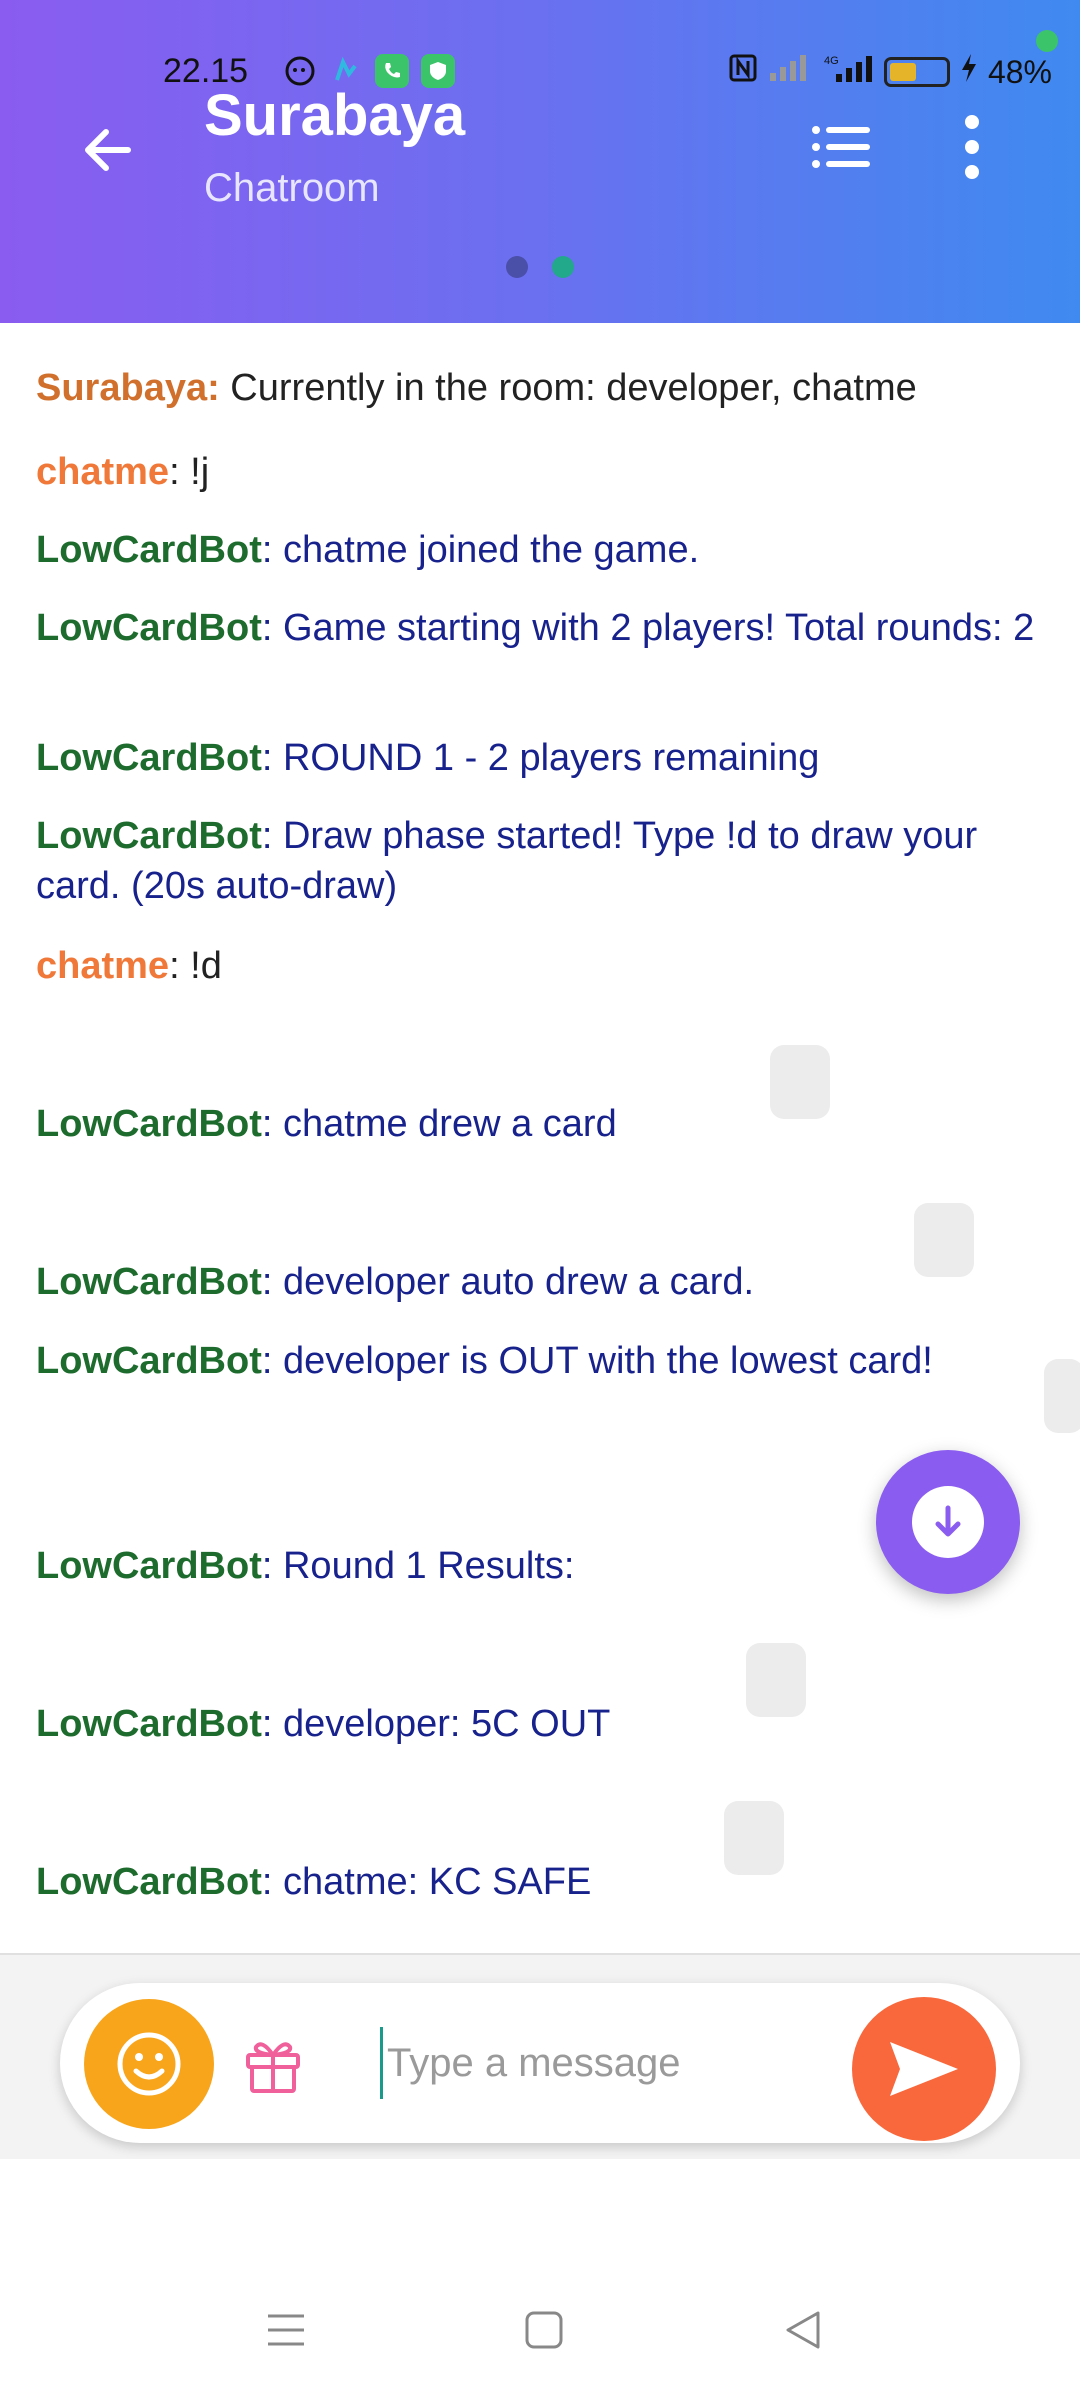 This screenshot has height=2400, width=1080. Describe the element at coordinates (969, 72) in the screenshot. I see `charging-icon` at that location.